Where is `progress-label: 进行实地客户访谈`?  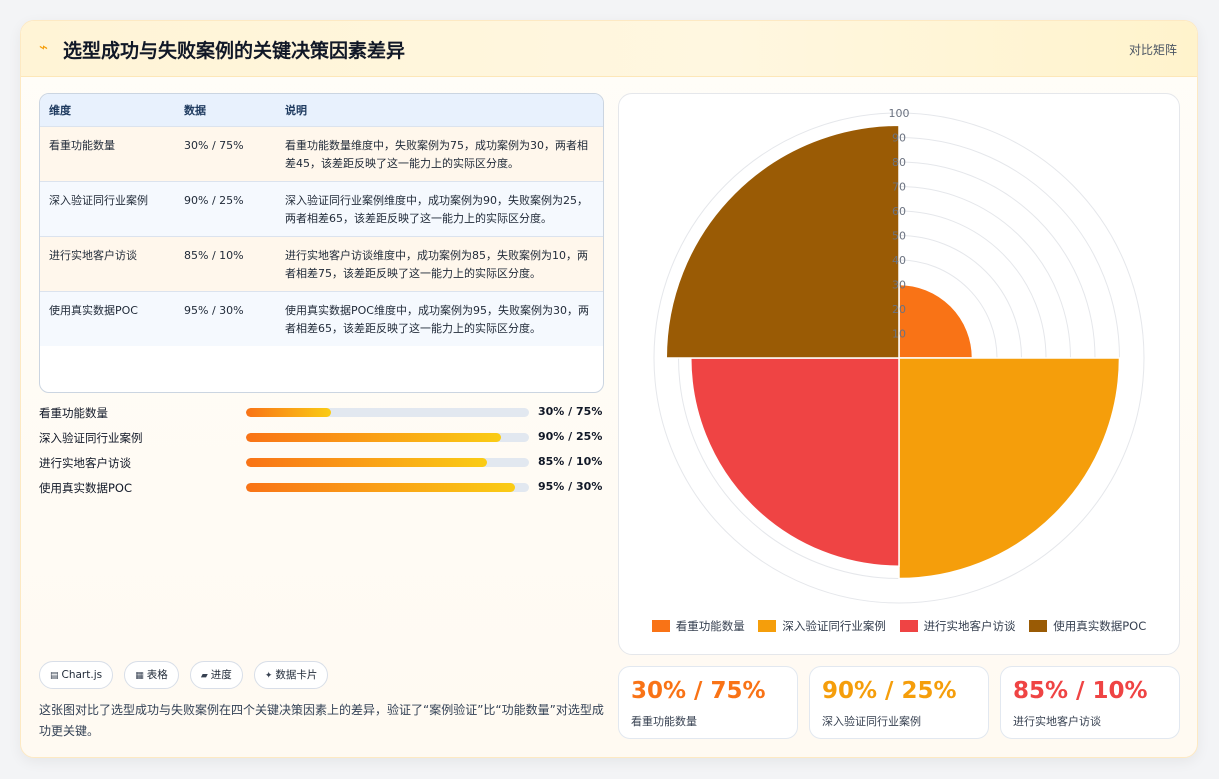
progress-label: 进行实地客户访谈 is located at coordinates (85, 463).